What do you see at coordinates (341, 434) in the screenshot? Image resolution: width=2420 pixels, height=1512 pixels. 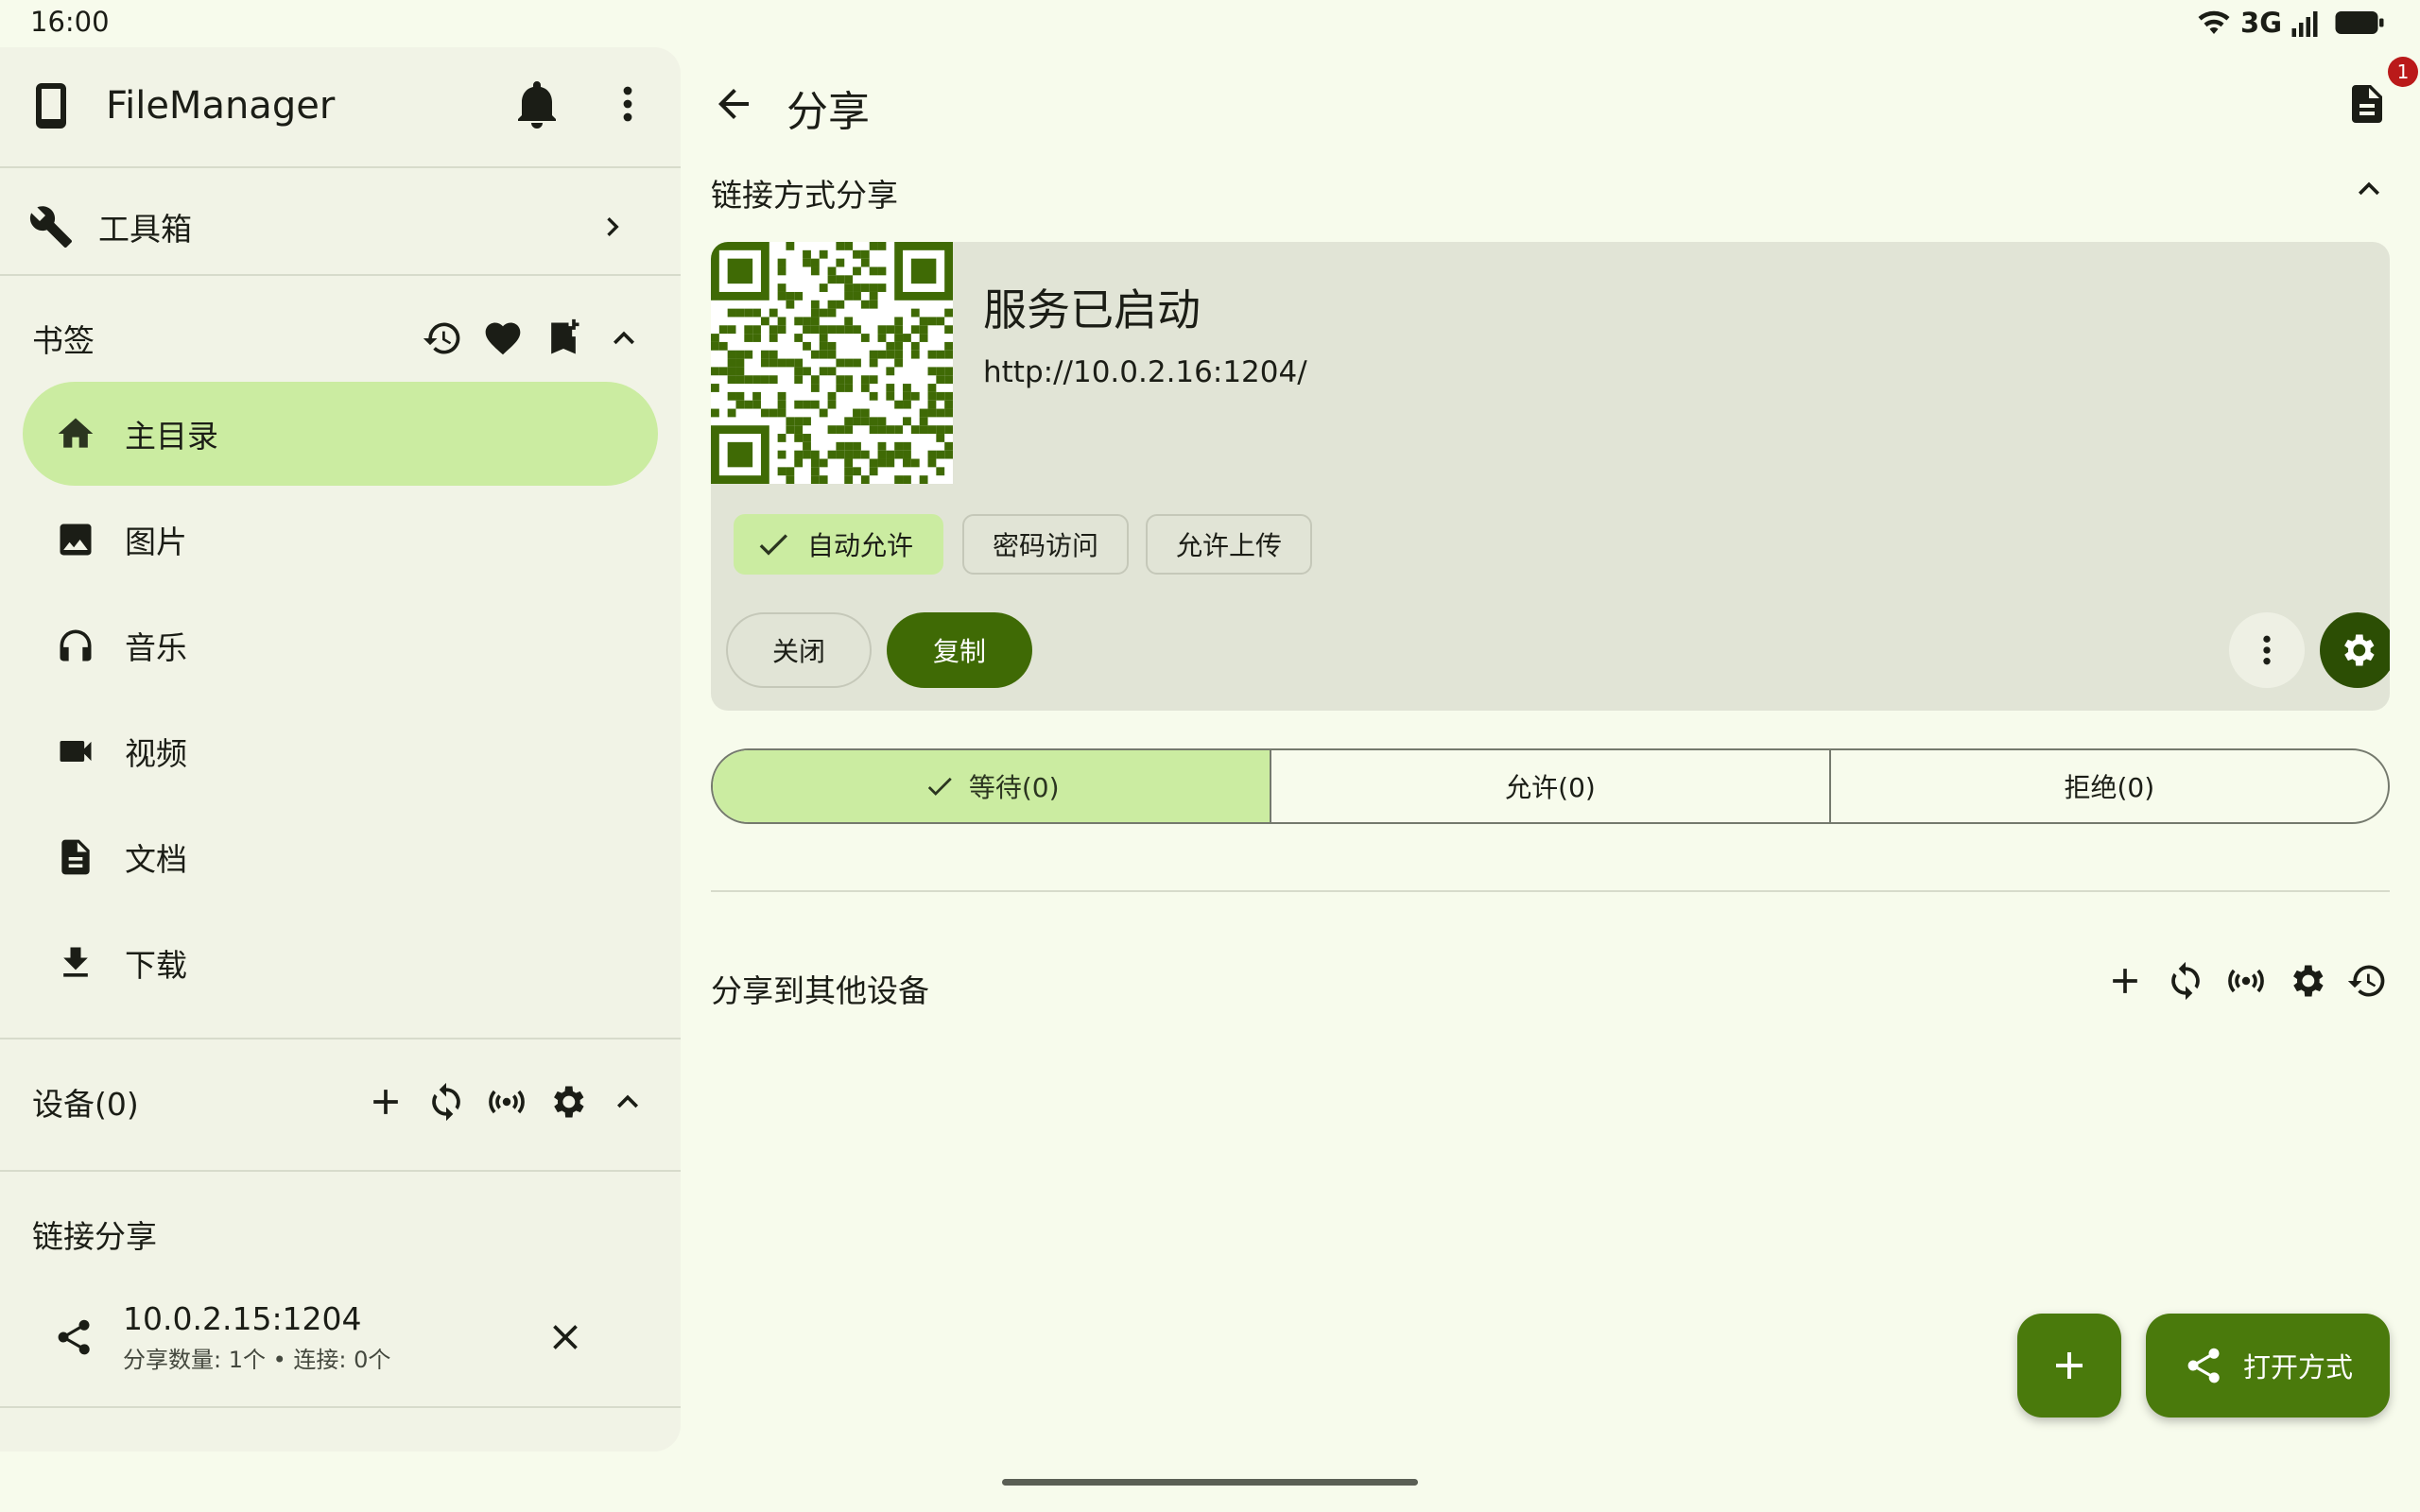 I see `nav-item-home: 主目录` at bounding box center [341, 434].